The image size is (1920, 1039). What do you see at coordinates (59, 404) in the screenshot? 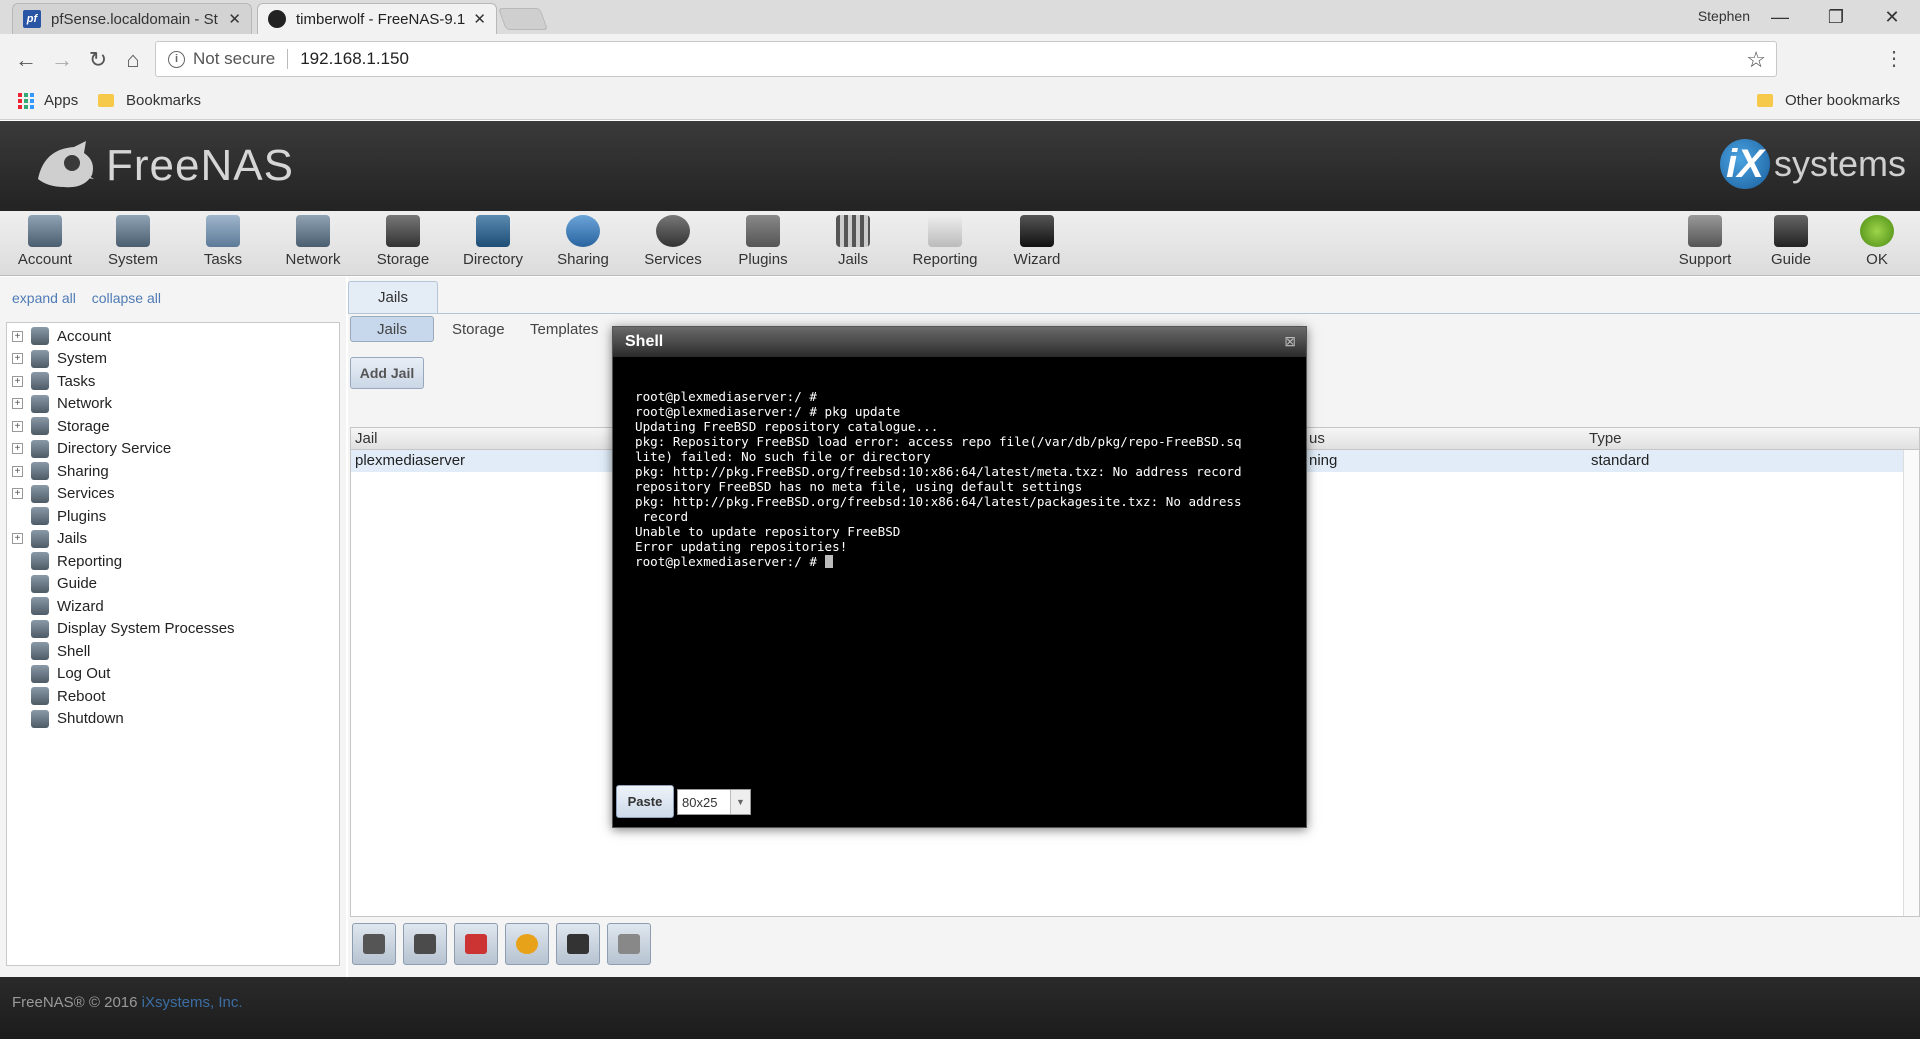
I see `sidebar-item-network: + Network` at bounding box center [59, 404].